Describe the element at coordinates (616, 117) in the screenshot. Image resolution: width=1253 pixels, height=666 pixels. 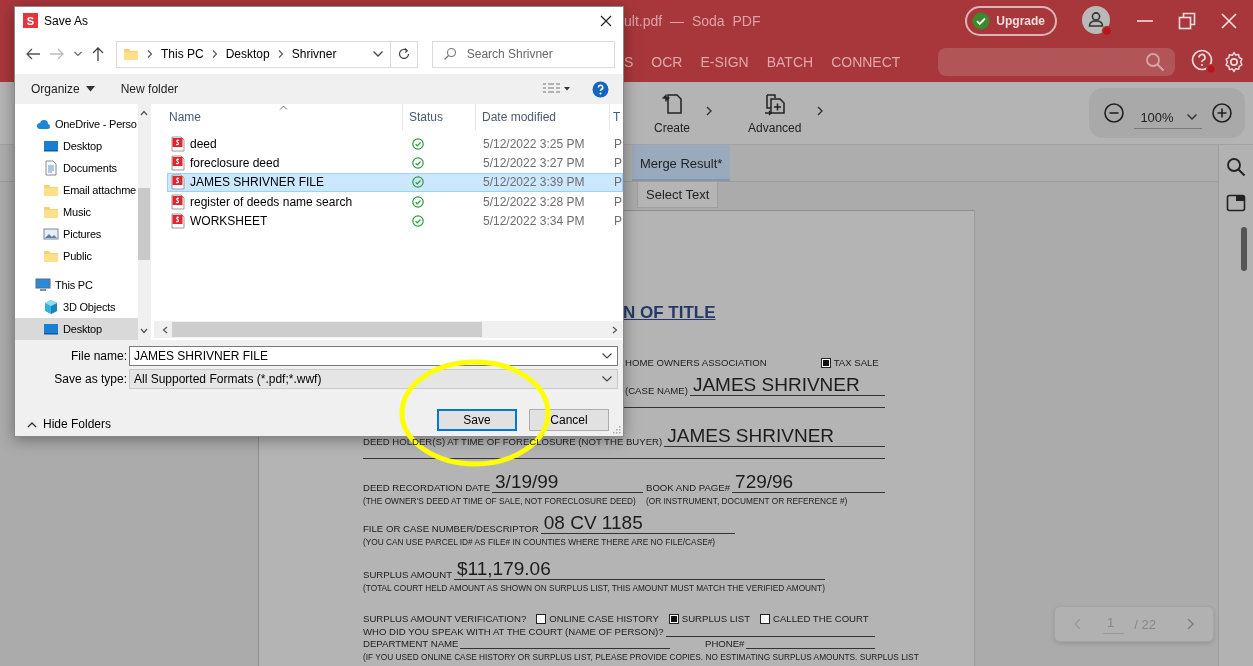
I see `column-header: T` at that location.